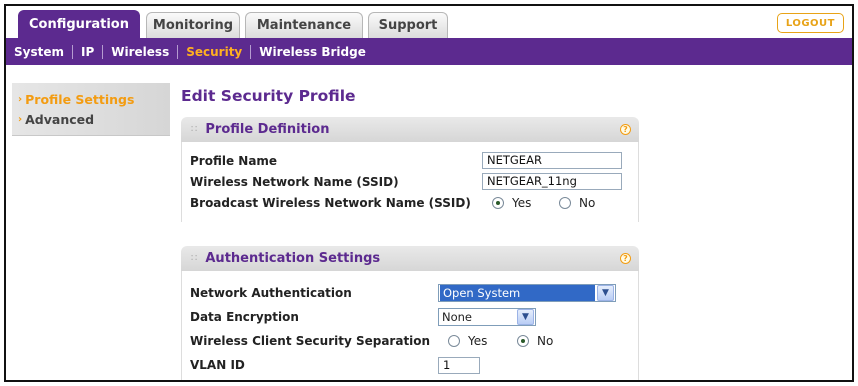  I want to click on subnav-security: Security, so click(214, 52).